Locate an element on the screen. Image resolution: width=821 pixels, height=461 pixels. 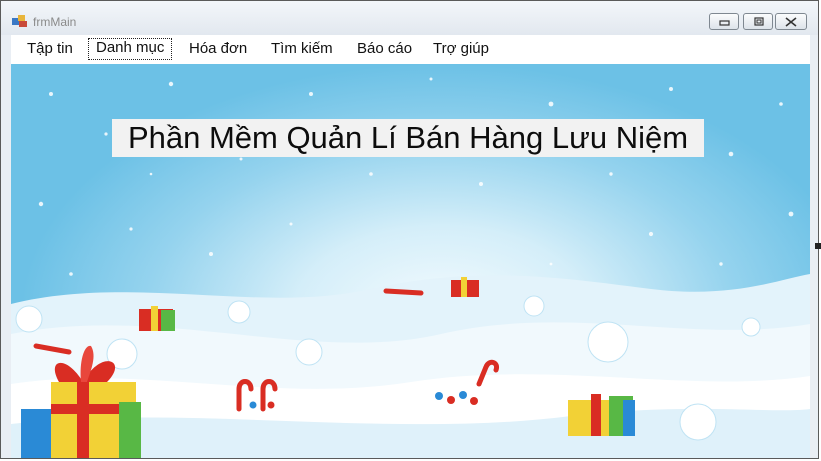
resize-grip is located at coordinates (818, 246).